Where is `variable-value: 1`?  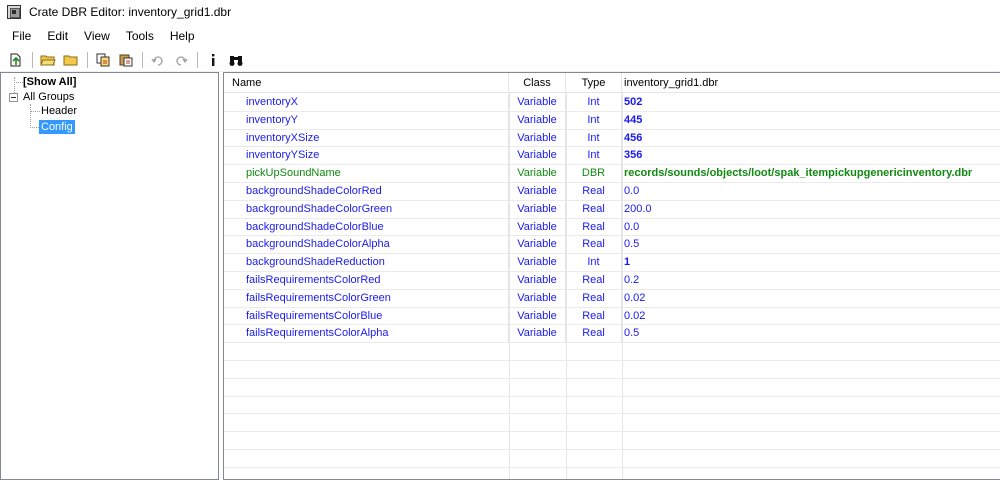
variable-value: 1 is located at coordinates (811, 262).